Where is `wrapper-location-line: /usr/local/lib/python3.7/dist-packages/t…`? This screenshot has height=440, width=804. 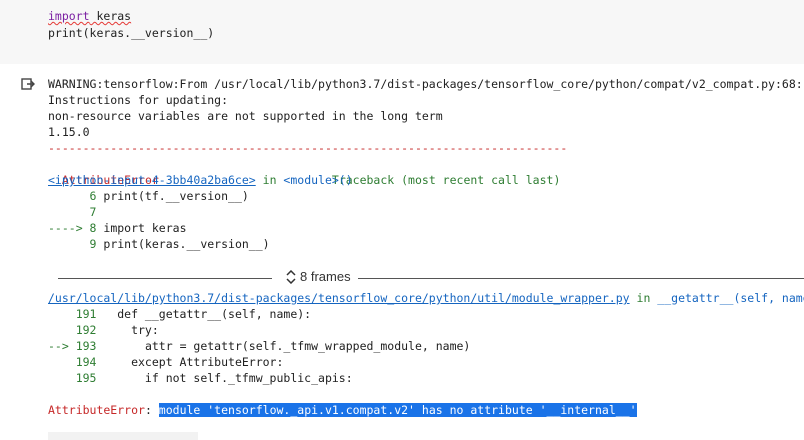
wrapper-location-line: /usr/local/lib/python3.7/dist-packages/t… is located at coordinates (426, 298).